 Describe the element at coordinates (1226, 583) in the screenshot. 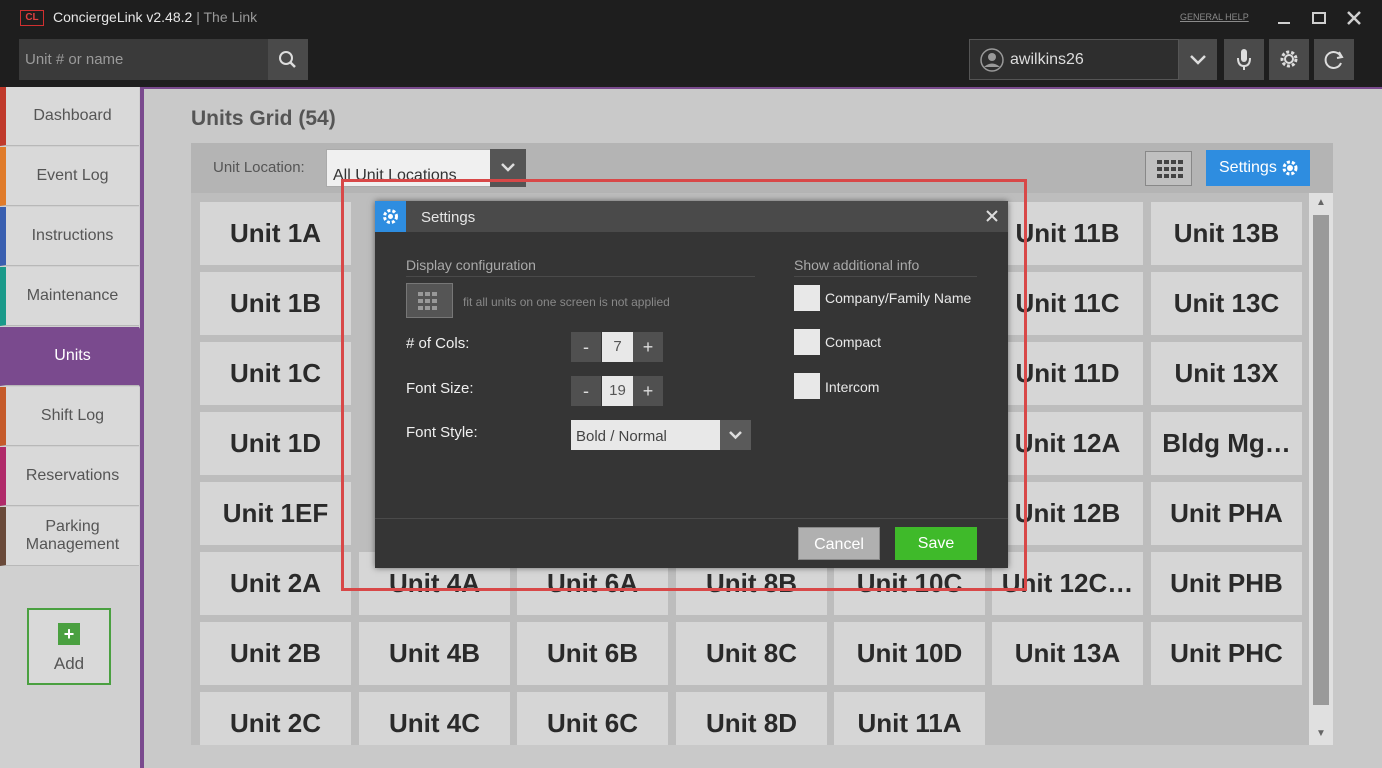

I see `unit-tile: Unit PHB` at that location.